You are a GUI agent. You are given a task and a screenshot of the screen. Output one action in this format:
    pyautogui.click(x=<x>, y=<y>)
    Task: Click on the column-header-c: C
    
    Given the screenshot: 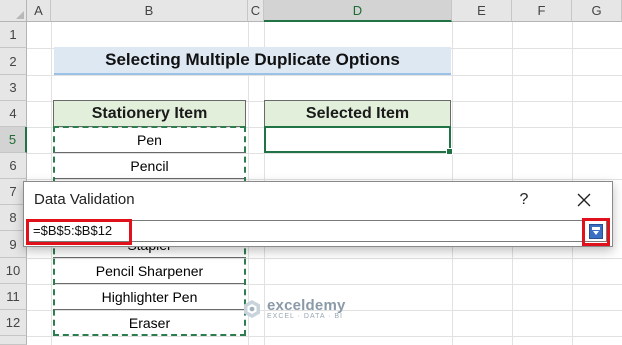 What is the action you would take?
    pyautogui.click(x=256, y=11)
    